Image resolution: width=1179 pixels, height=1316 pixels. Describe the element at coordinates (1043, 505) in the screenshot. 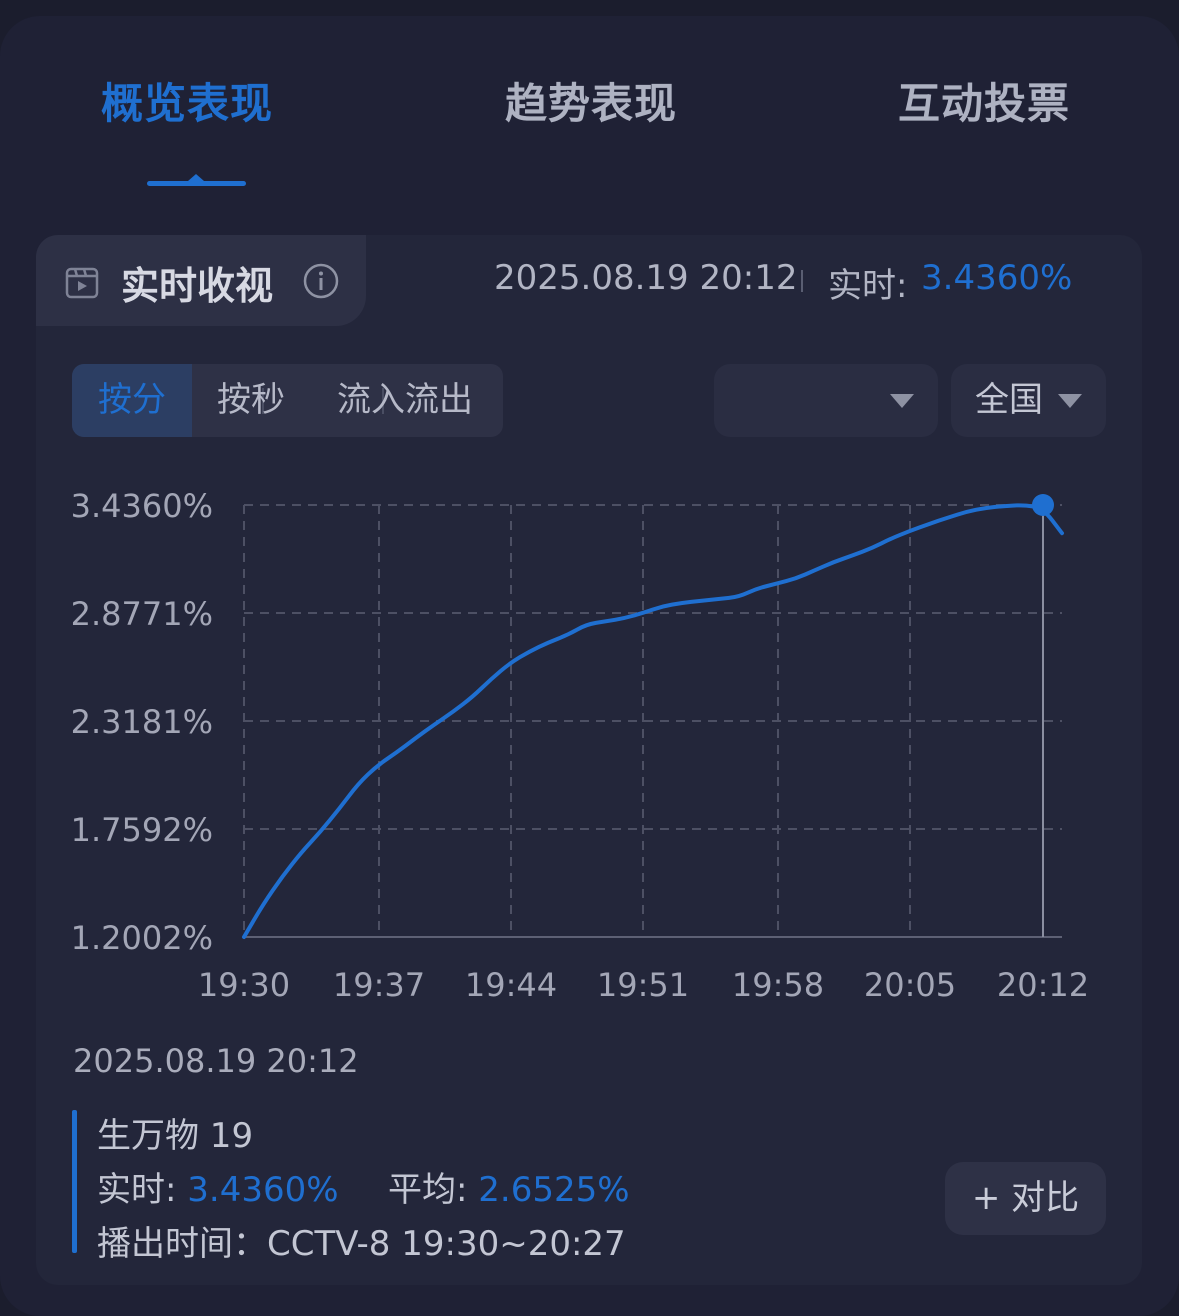

I see `current-point-marker` at that location.